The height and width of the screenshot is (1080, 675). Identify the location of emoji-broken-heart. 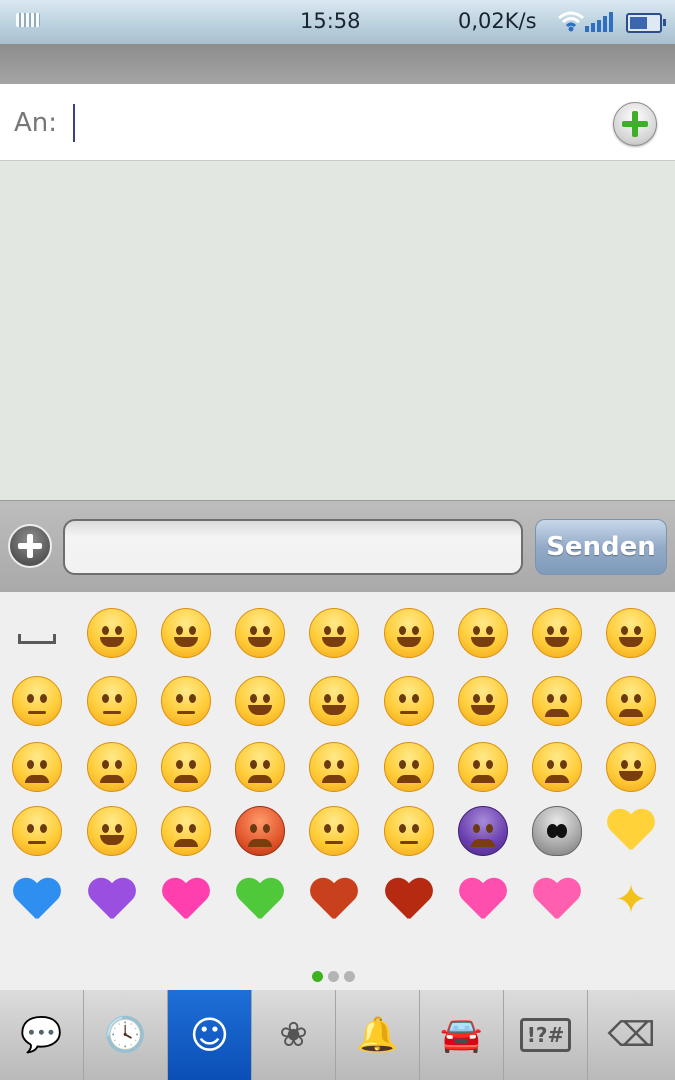
(409, 900).